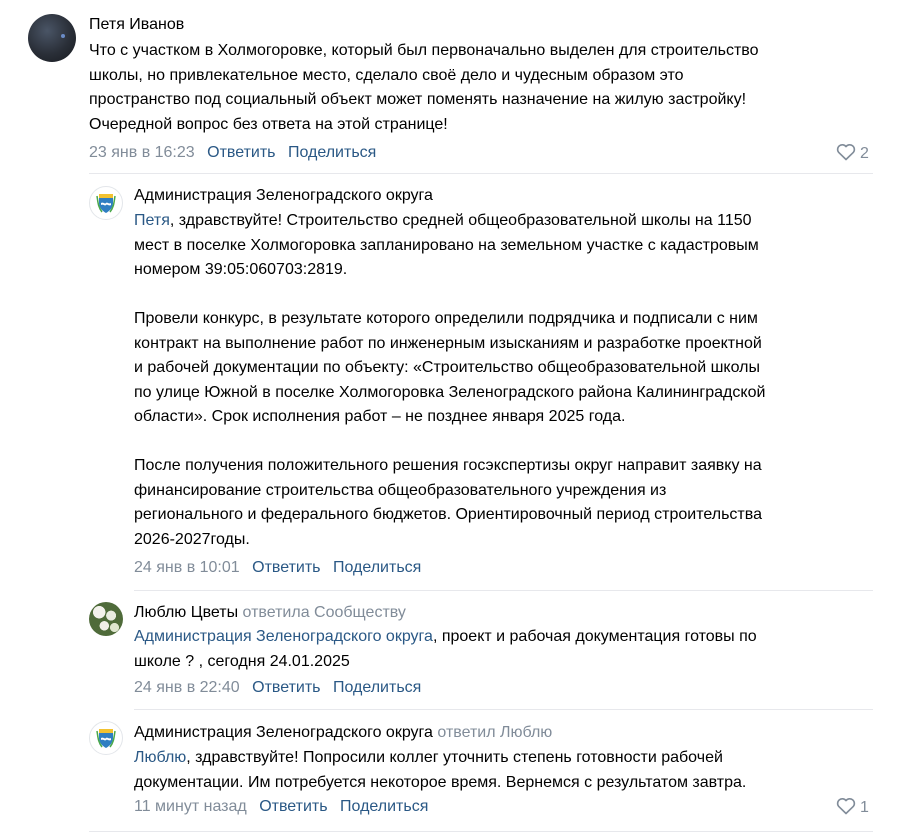 This screenshot has width=900, height=836. I want to click on comment-author: Люблю Цветы ответила Сообществу, so click(270, 613).